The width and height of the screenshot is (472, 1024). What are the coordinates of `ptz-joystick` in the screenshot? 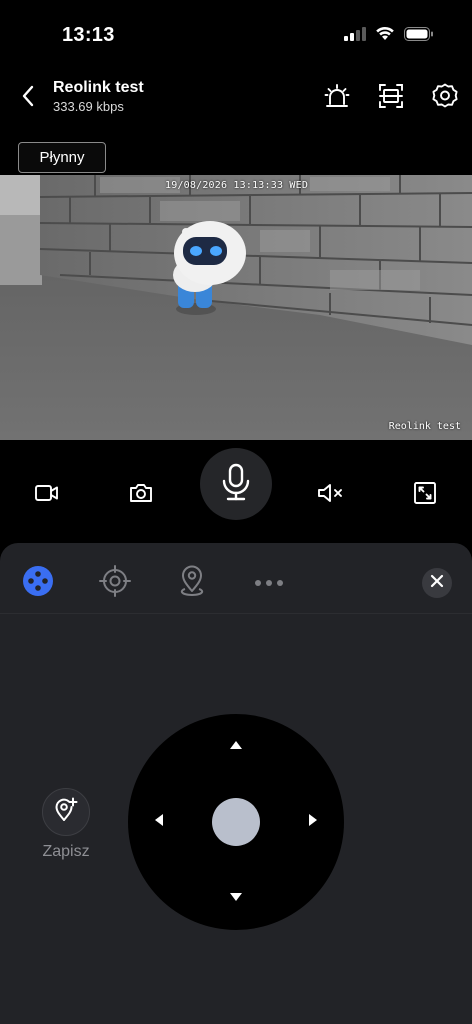 It's located at (236, 822).